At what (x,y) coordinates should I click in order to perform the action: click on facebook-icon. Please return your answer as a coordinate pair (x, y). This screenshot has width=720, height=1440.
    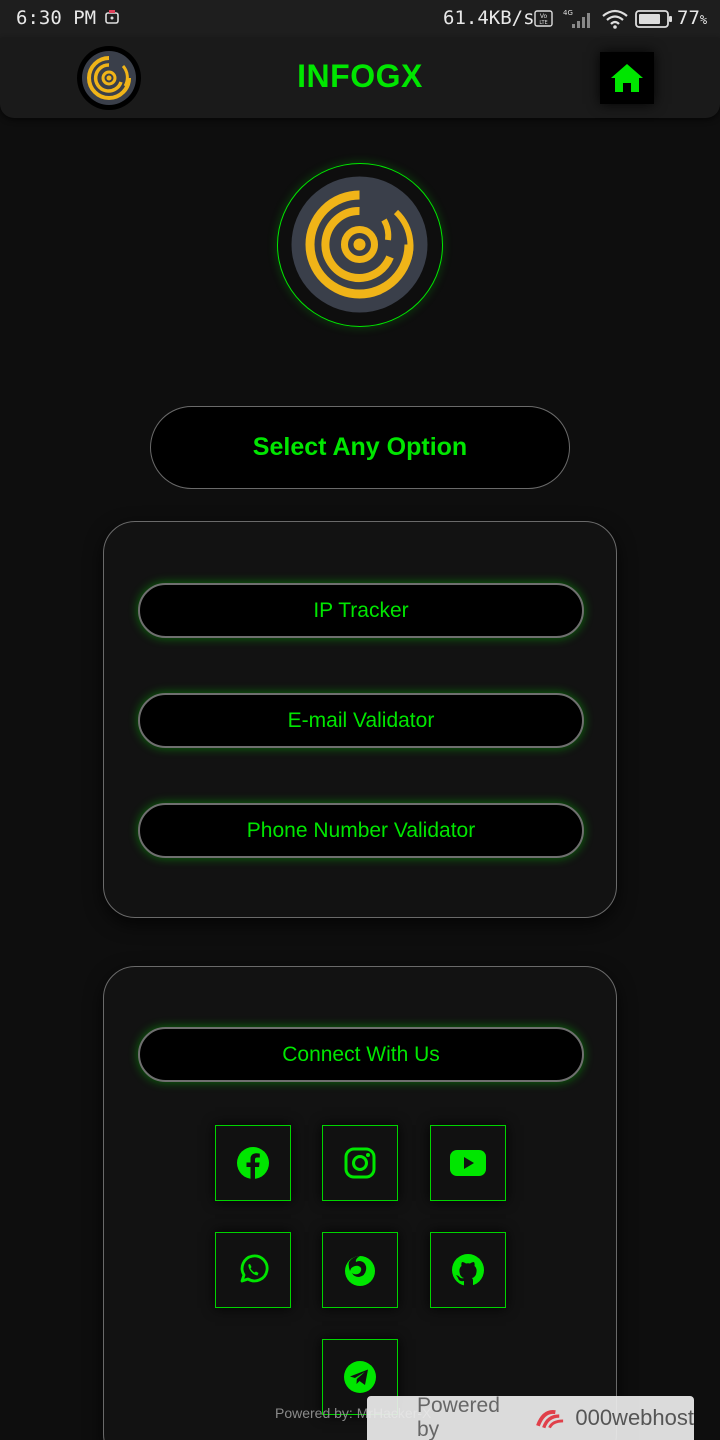
    Looking at the image, I should click on (253, 1163).